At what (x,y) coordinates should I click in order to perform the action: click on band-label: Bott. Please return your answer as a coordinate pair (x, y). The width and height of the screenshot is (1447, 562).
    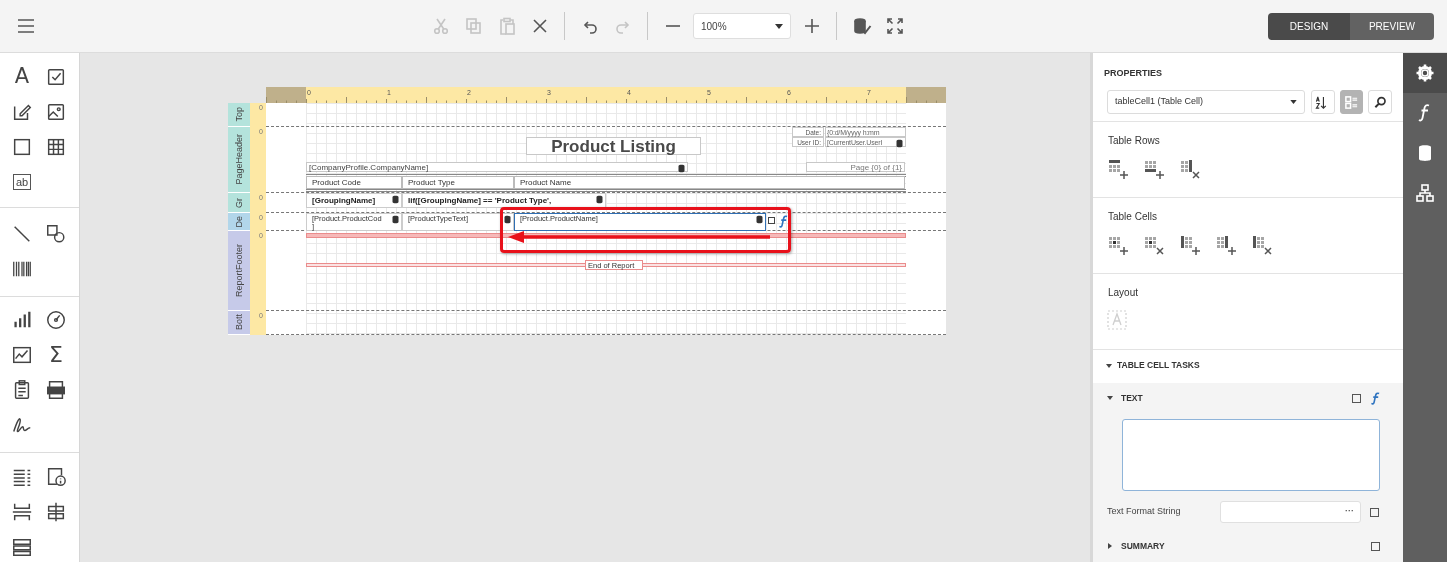
    Looking at the image, I should click on (239, 323).